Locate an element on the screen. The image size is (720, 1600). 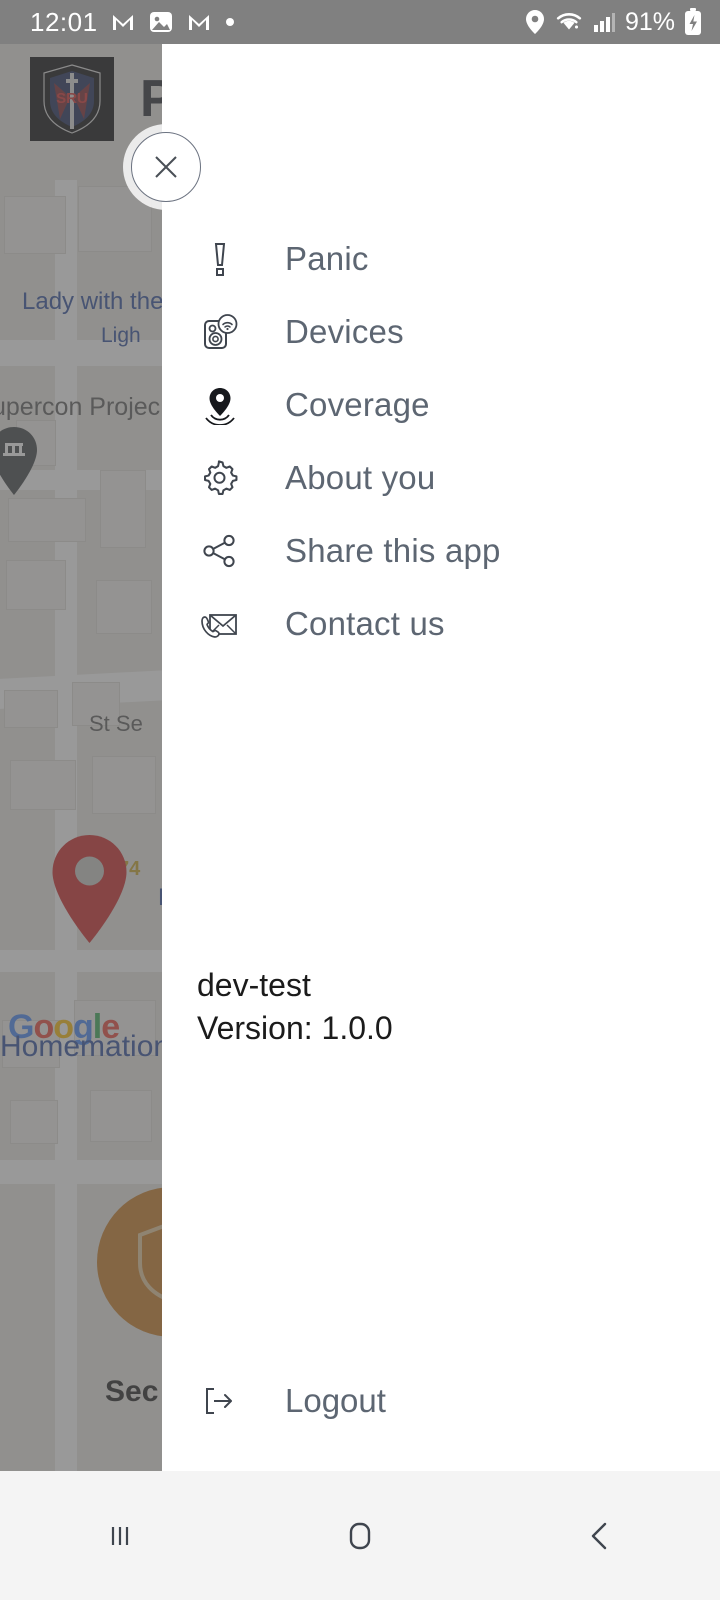
menu-item-label: Coverage is located at coordinates (357, 404).